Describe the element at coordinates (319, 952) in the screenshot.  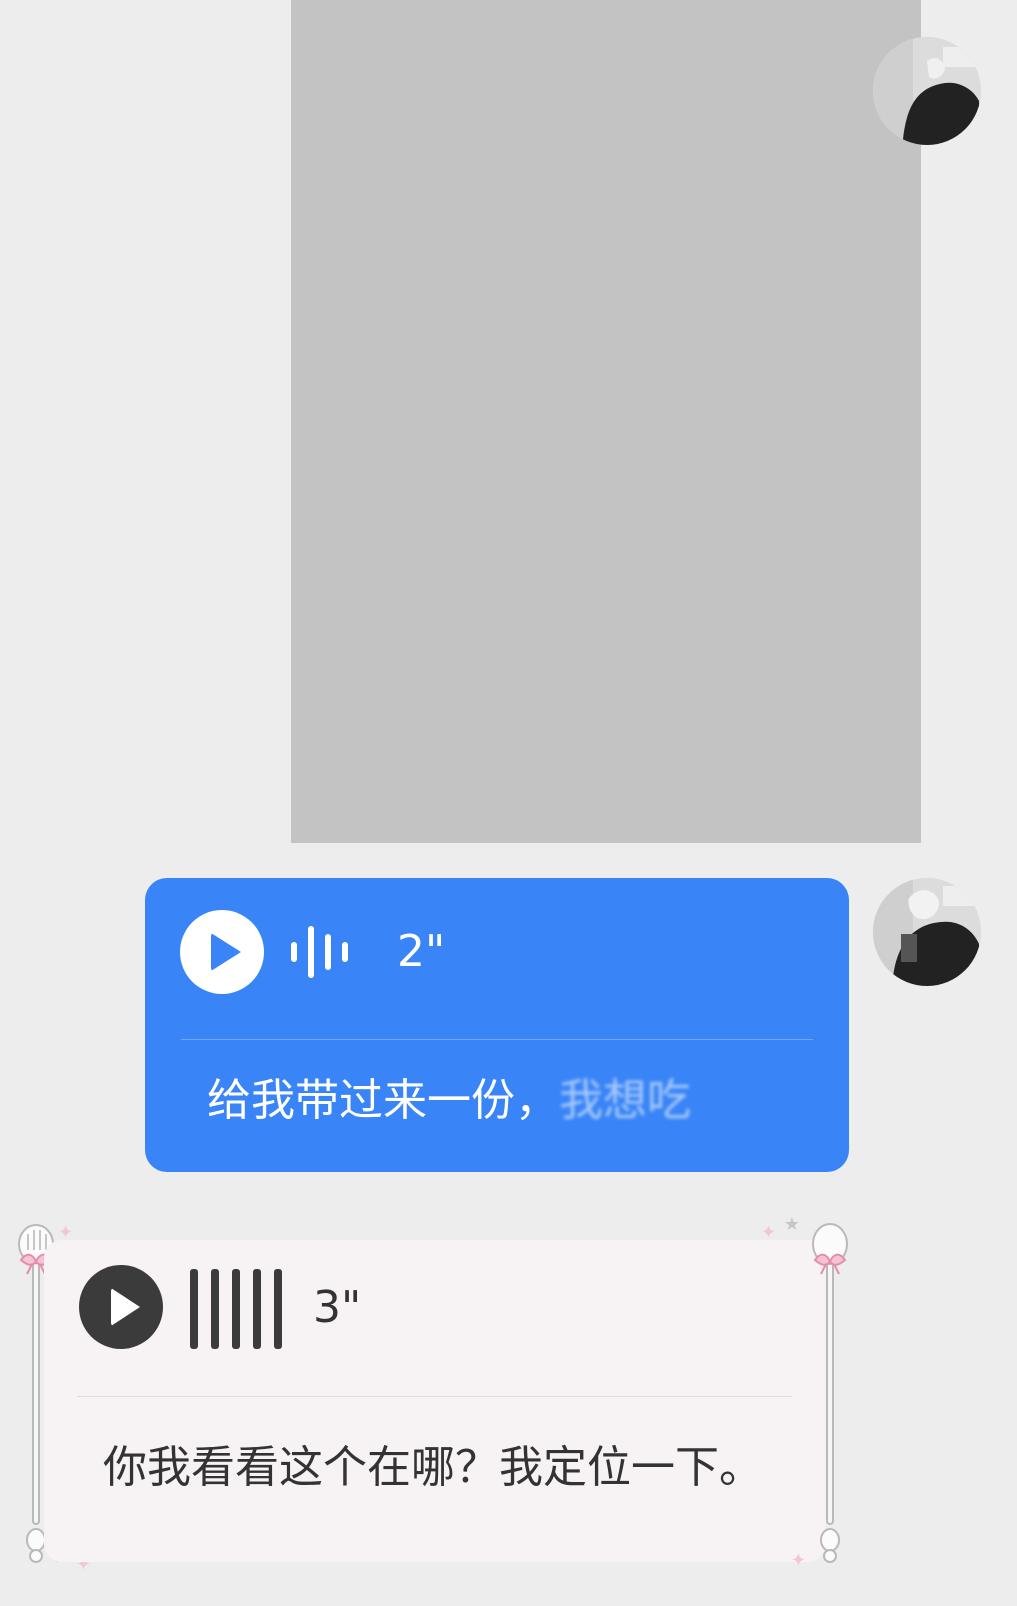
I see `voice-wave-icon` at that location.